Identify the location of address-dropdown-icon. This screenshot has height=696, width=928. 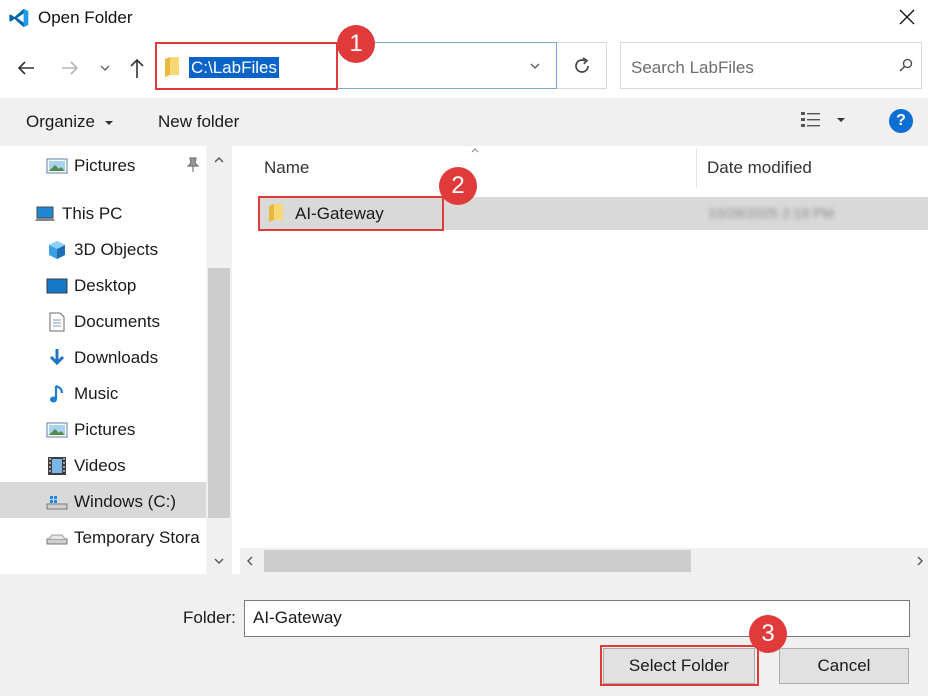
(535, 66).